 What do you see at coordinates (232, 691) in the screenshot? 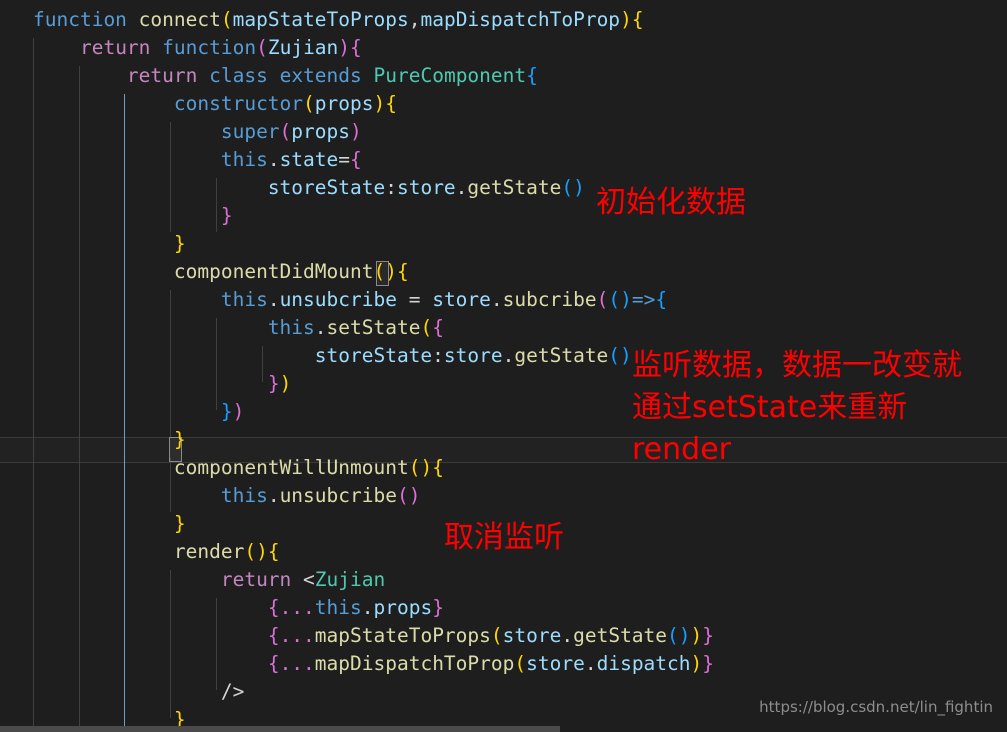
I see `code-token: />` at bounding box center [232, 691].